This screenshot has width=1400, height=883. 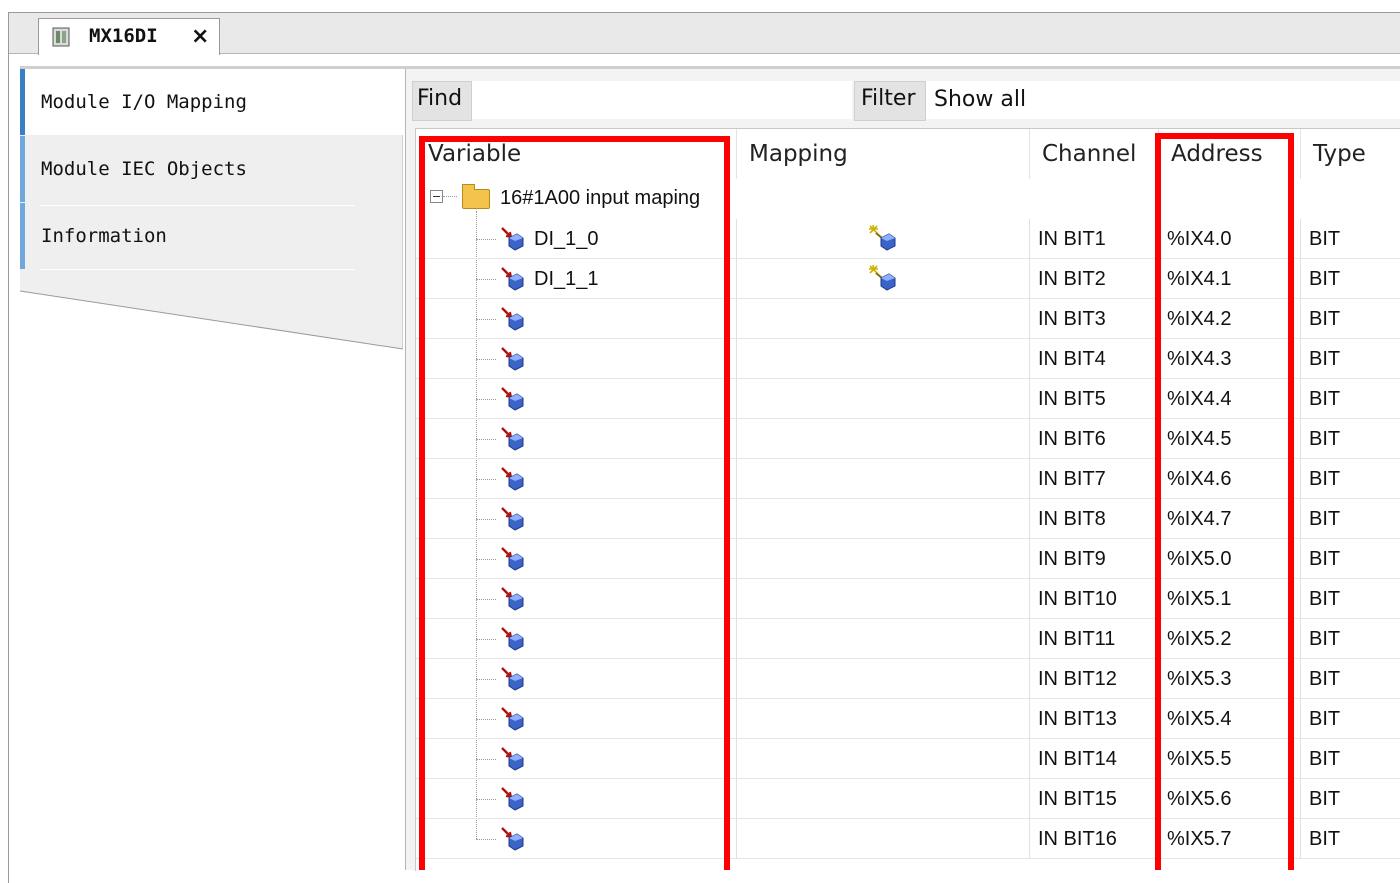 What do you see at coordinates (436, 196) in the screenshot?
I see `collapse-minus-icon` at bounding box center [436, 196].